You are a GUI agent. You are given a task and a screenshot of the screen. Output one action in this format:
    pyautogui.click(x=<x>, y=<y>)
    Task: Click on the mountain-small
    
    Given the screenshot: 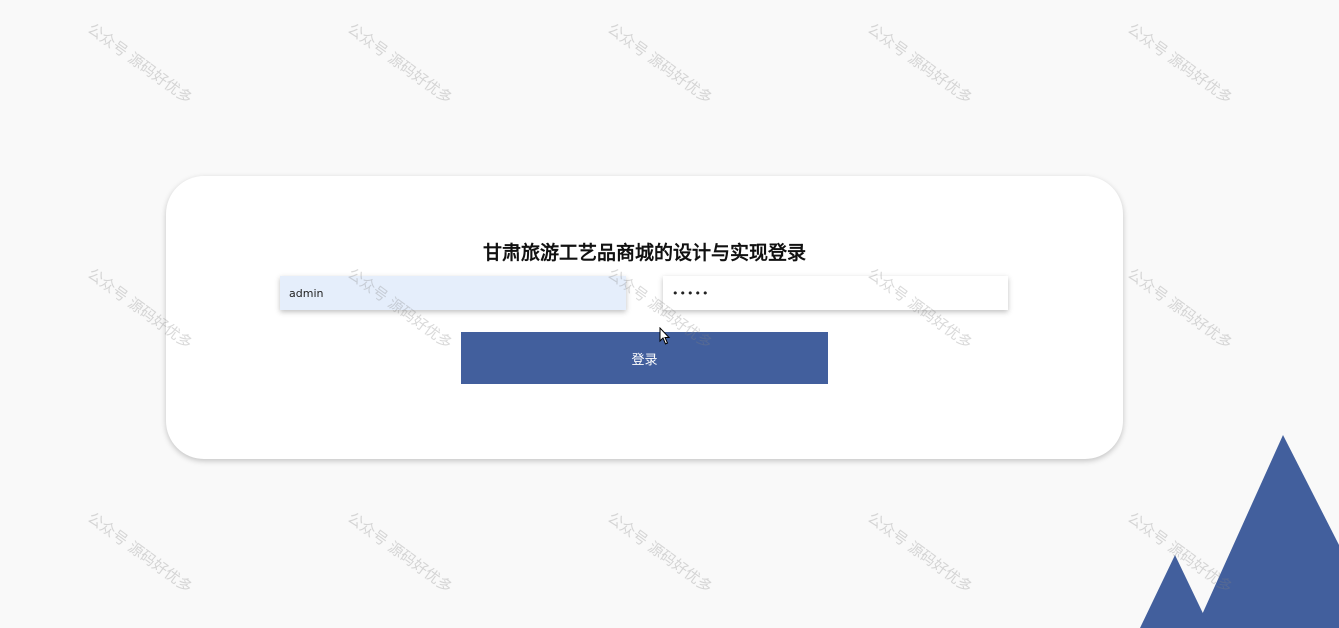 What is the action you would take?
    pyautogui.click(x=1175, y=591)
    